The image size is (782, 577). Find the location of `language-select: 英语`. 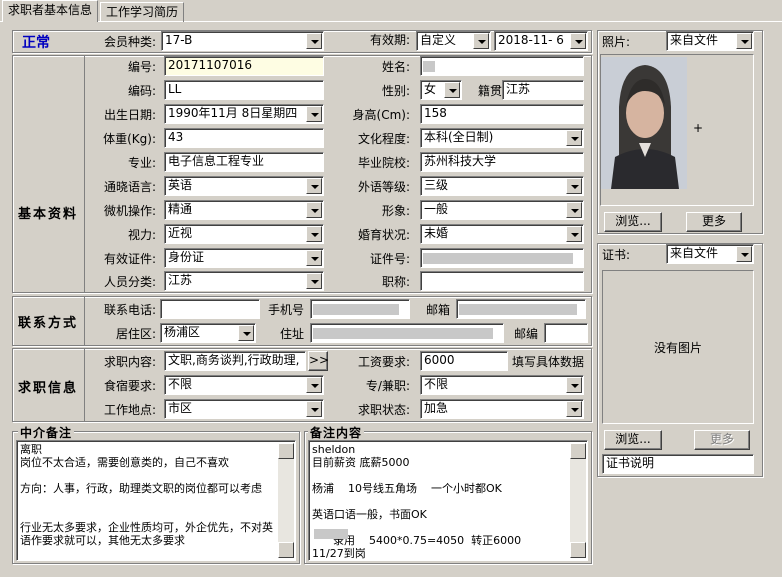

language-select: 英语 is located at coordinates (244, 186).